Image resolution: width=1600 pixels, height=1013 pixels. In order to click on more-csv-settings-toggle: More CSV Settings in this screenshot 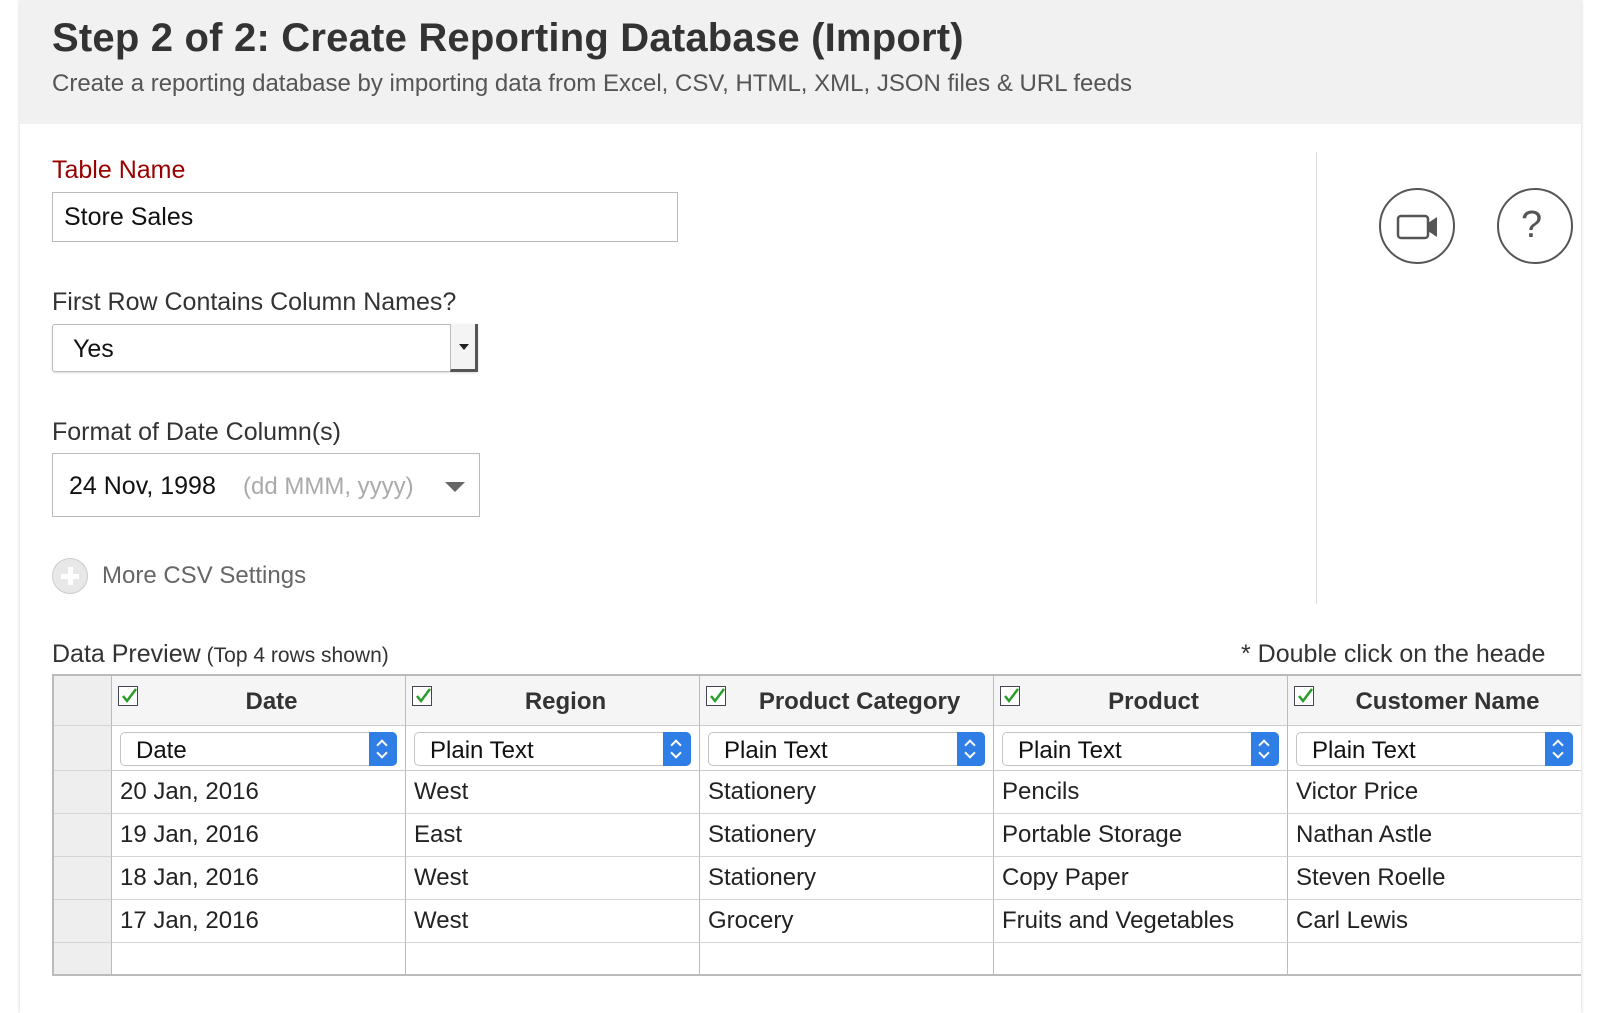, I will do `click(179, 576)`.